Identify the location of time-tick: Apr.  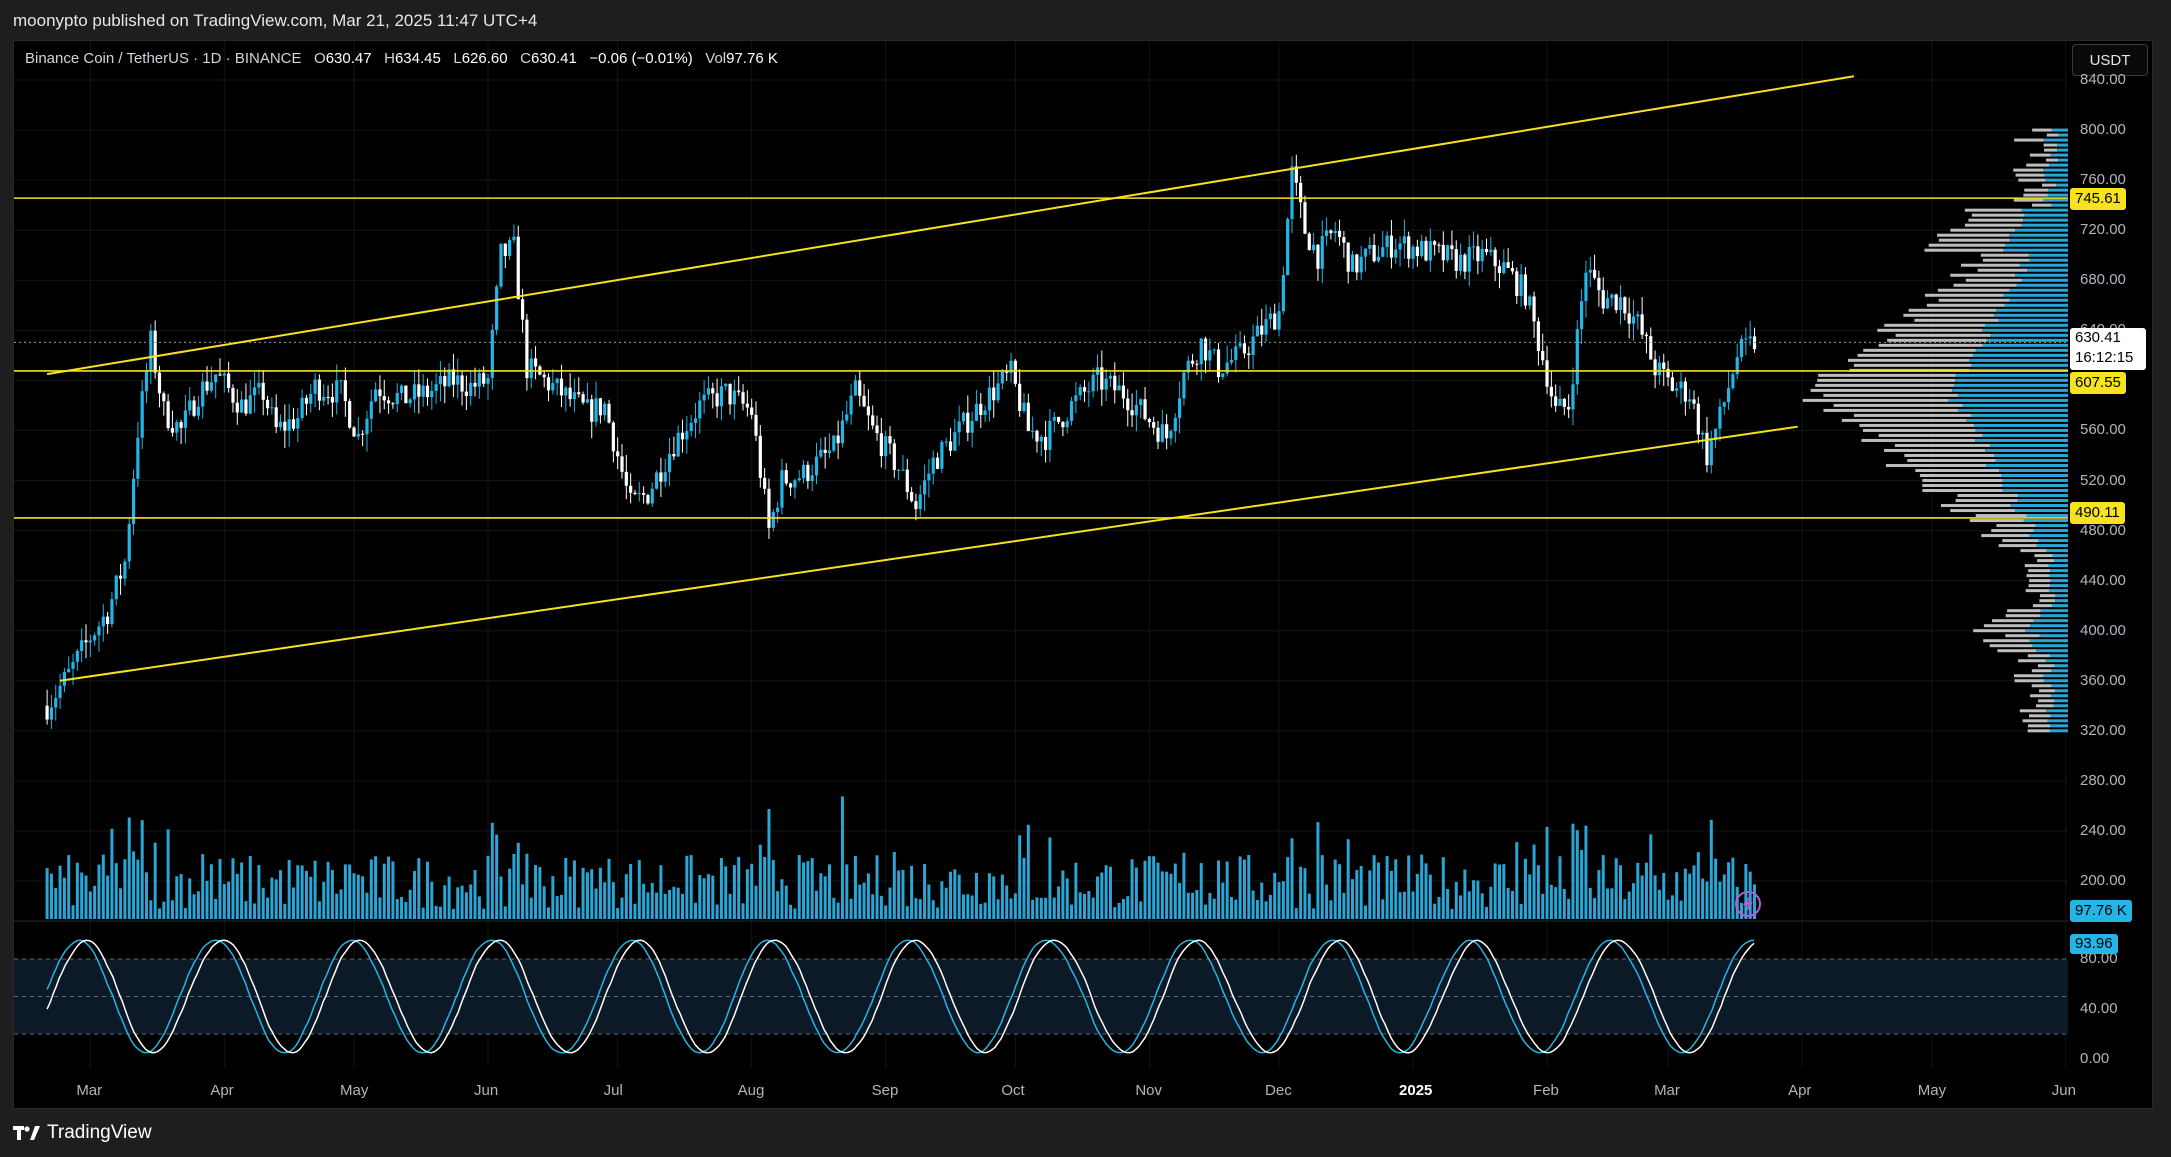
(1800, 1090).